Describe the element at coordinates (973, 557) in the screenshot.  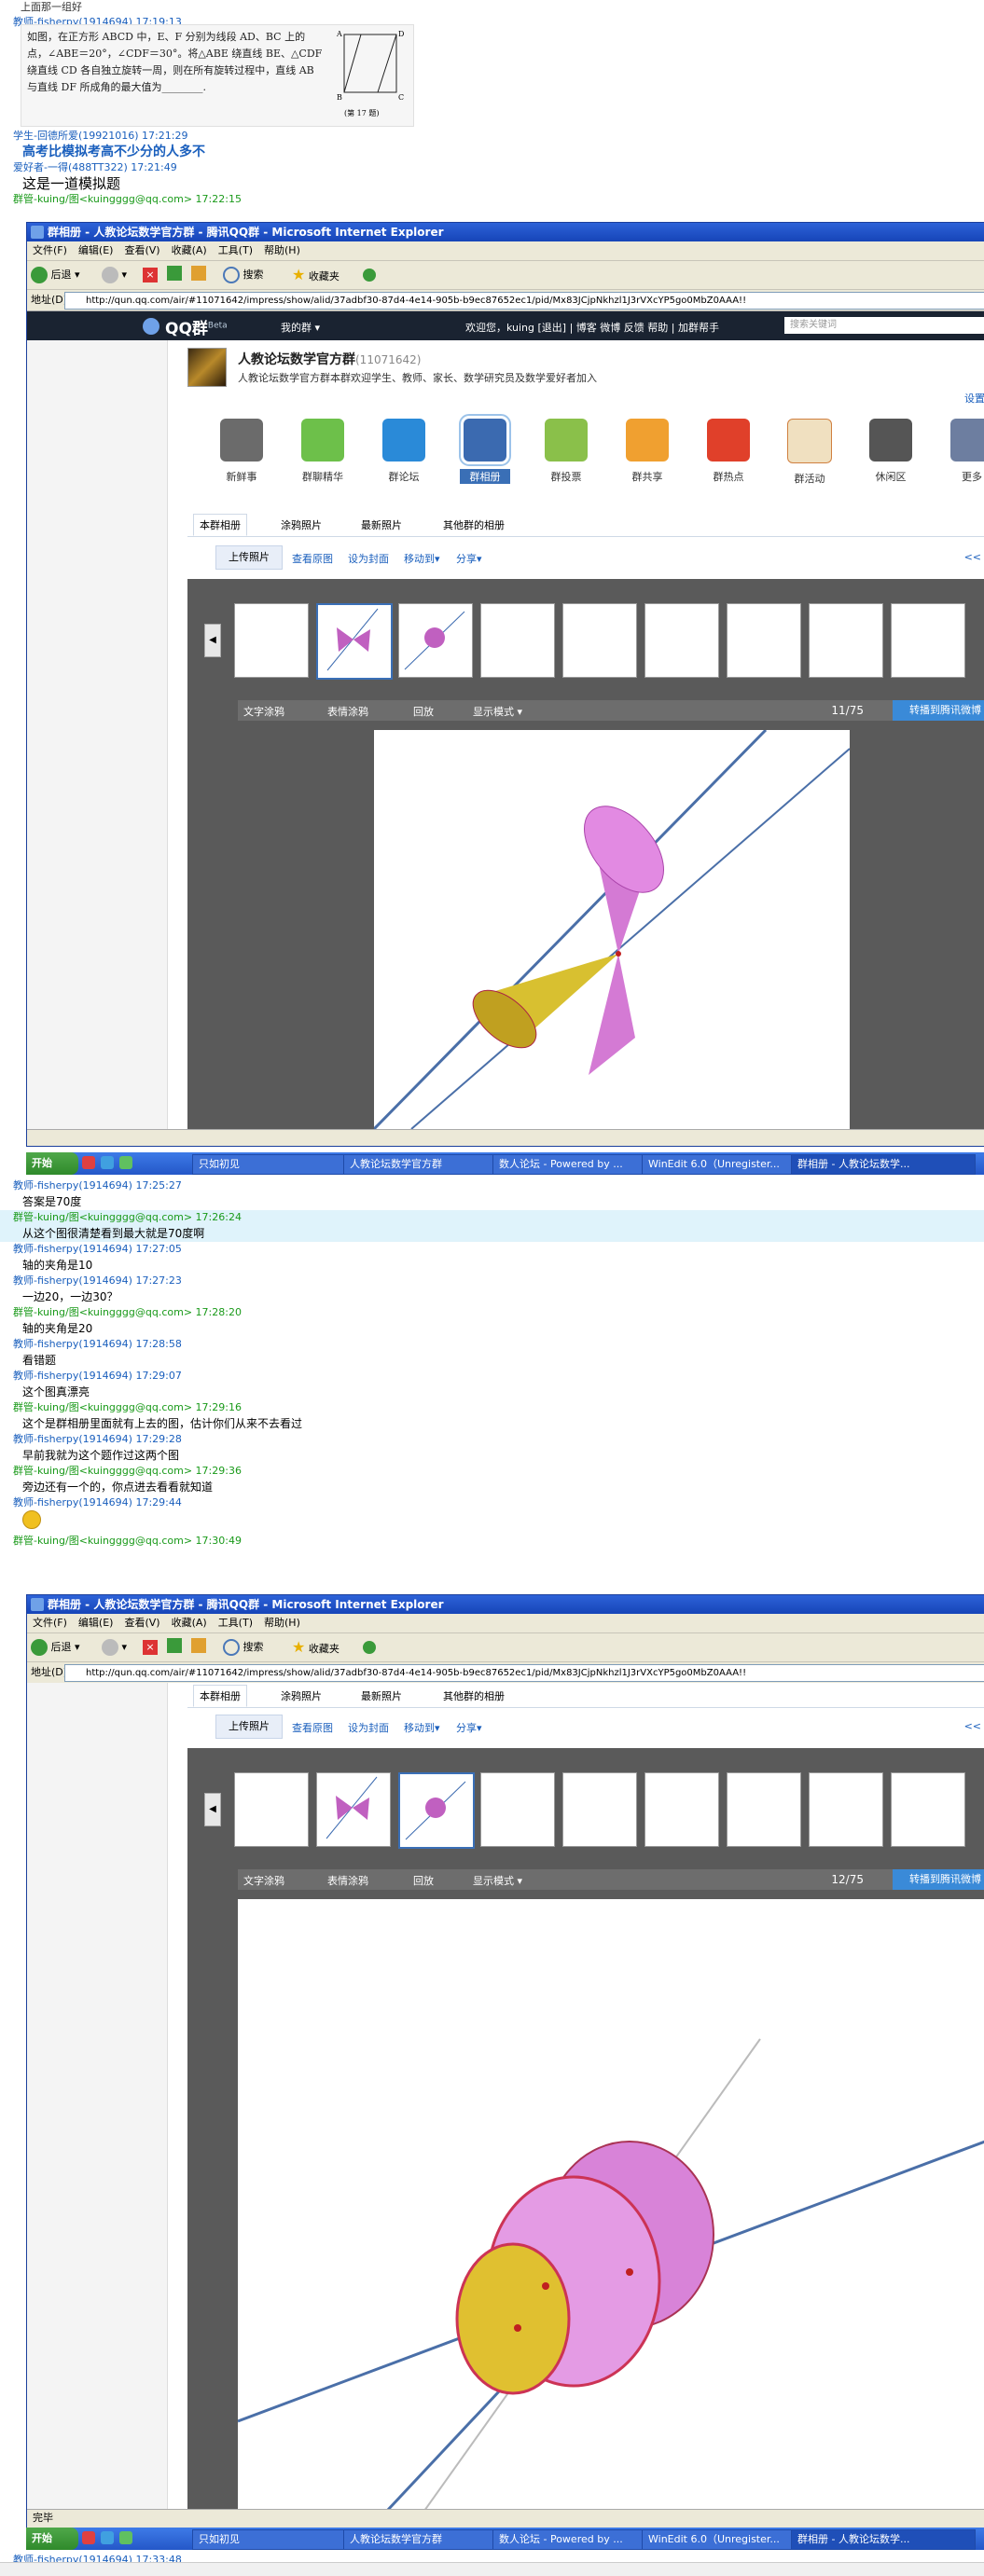
I see `prev-next-link: <<` at that location.